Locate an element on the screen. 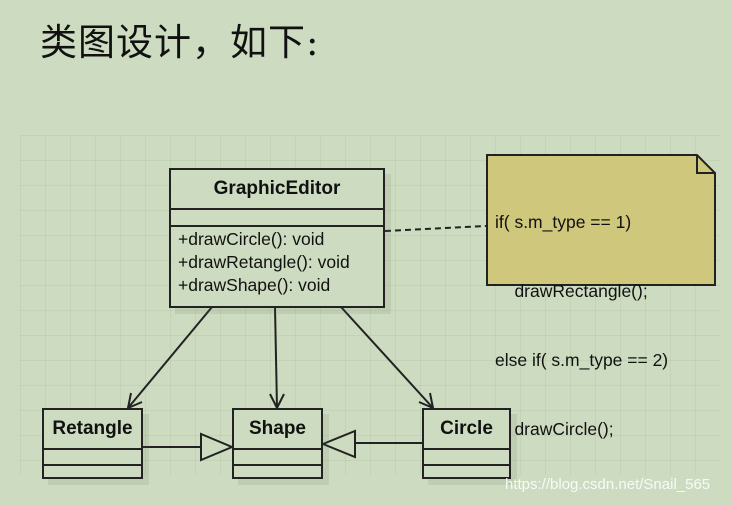 The height and width of the screenshot is (505, 732). class-retangle: Retangle is located at coordinates (92, 443).